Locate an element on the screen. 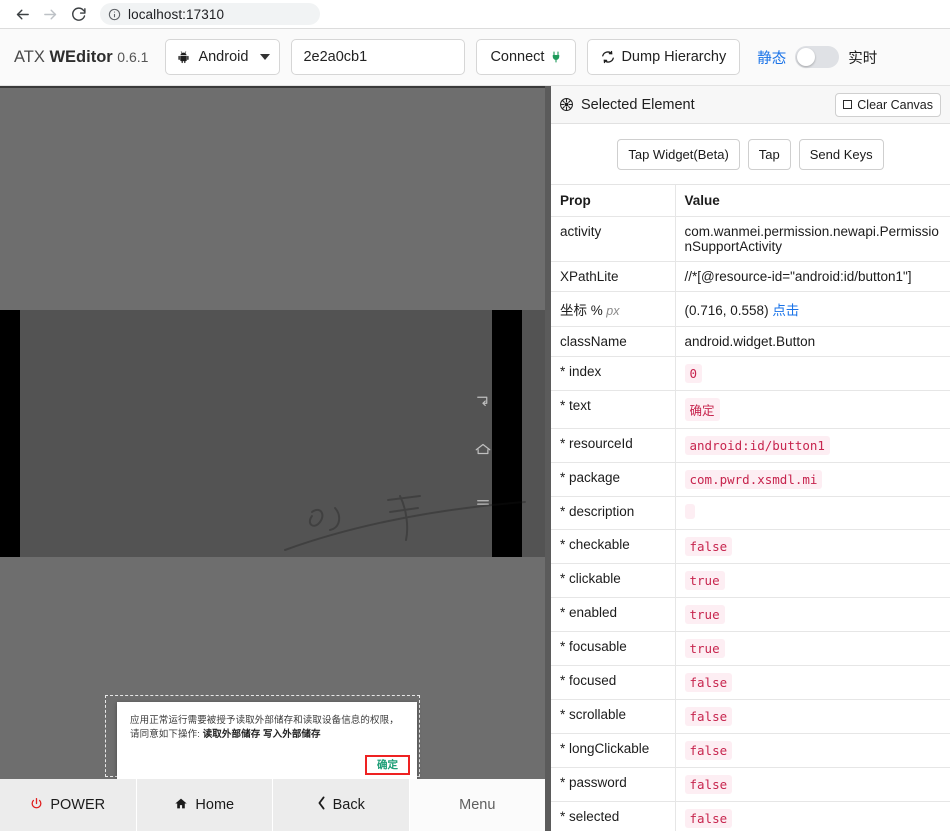  arrow-left-icon is located at coordinates (22, 14).